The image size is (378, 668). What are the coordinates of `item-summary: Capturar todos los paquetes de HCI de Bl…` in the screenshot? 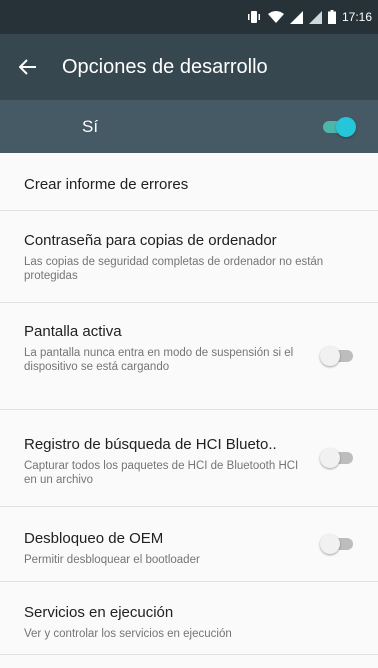 It's located at (161, 473).